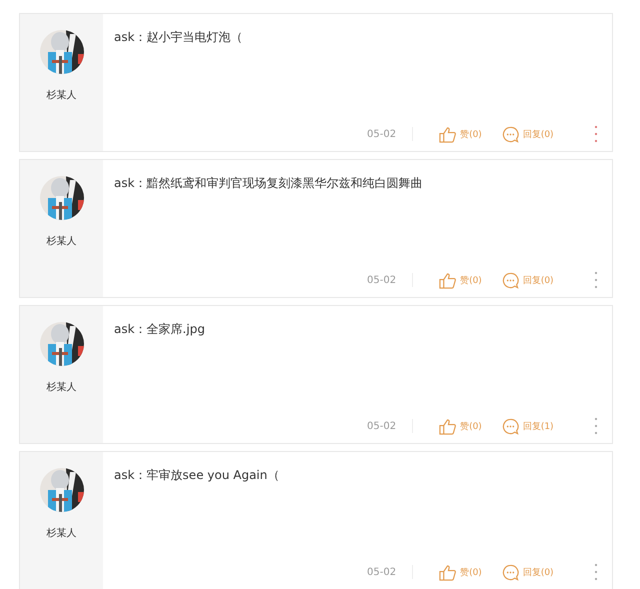 The width and height of the screenshot is (640, 589). Describe the element at coordinates (179, 37) in the screenshot. I see `comment-text: ask：赵小宇当电灯泡（` at that location.